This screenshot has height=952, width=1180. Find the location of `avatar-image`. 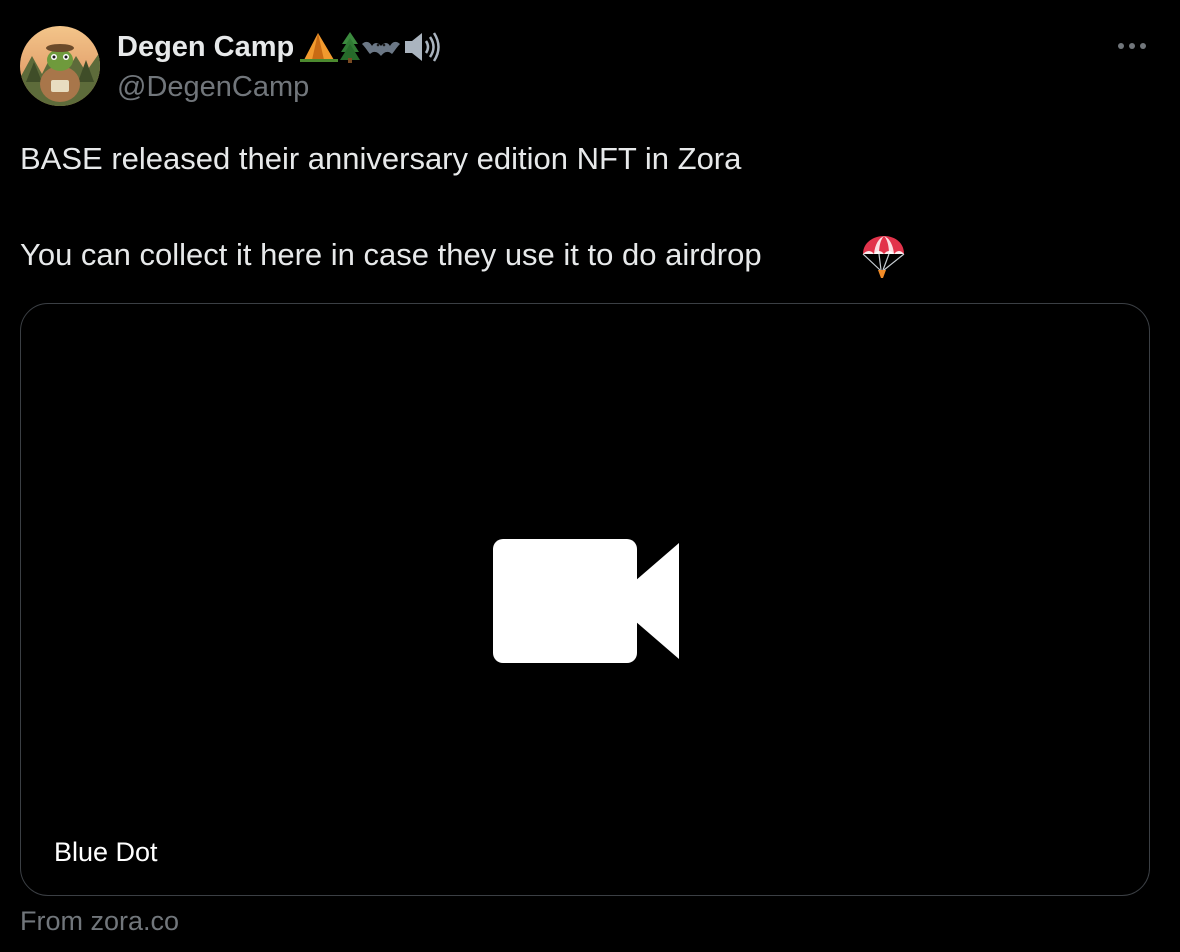

avatar-image is located at coordinates (60, 66).